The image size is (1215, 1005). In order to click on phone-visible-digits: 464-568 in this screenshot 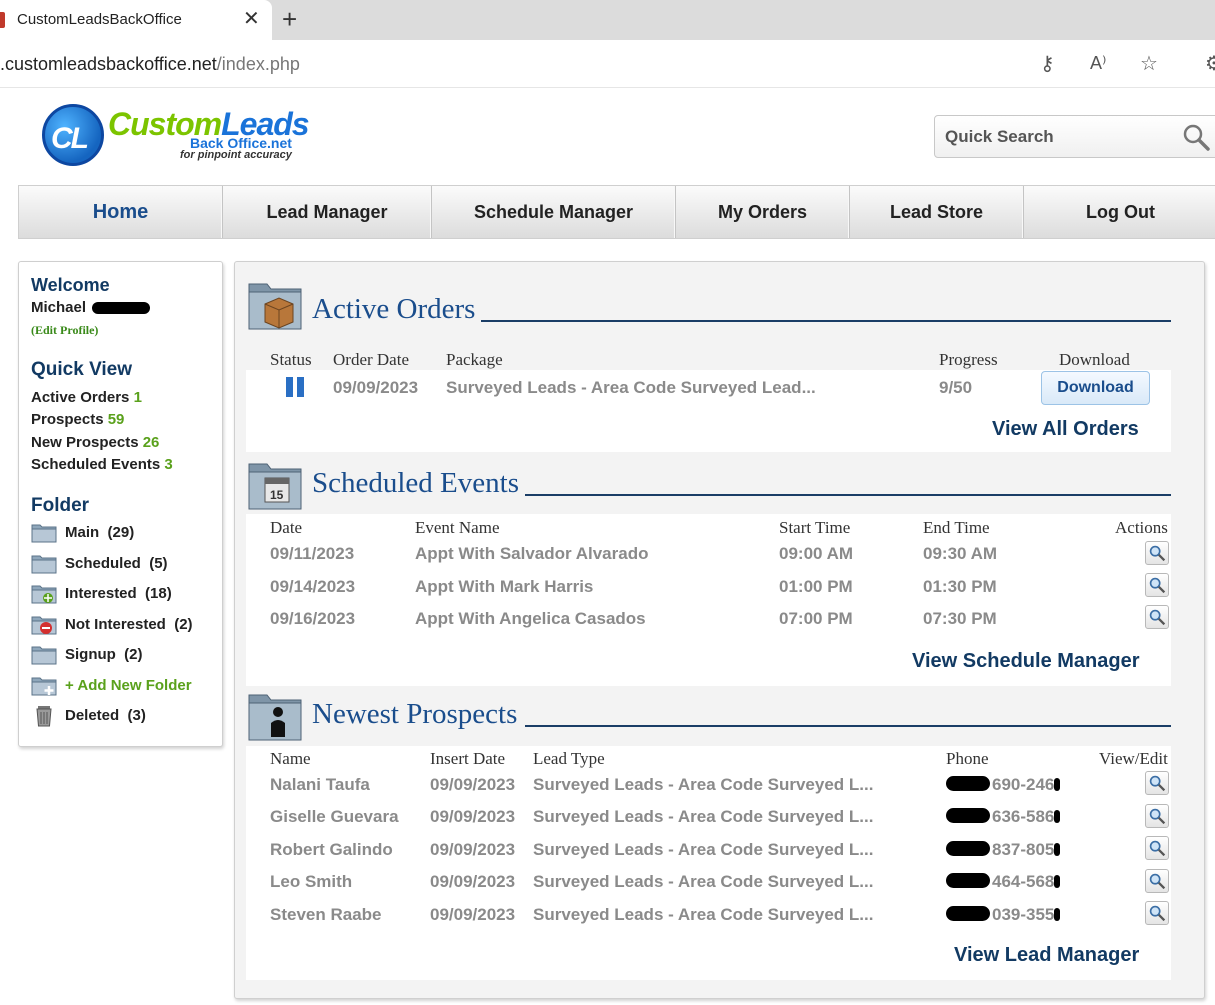, I will do `click(1023, 881)`.